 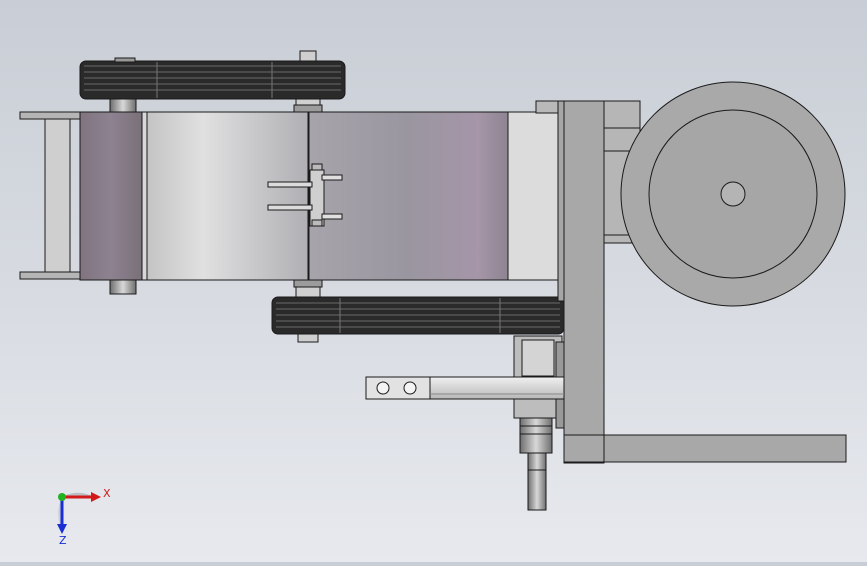 I want to click on x-axis-label: X, so click(x=107, y=493).